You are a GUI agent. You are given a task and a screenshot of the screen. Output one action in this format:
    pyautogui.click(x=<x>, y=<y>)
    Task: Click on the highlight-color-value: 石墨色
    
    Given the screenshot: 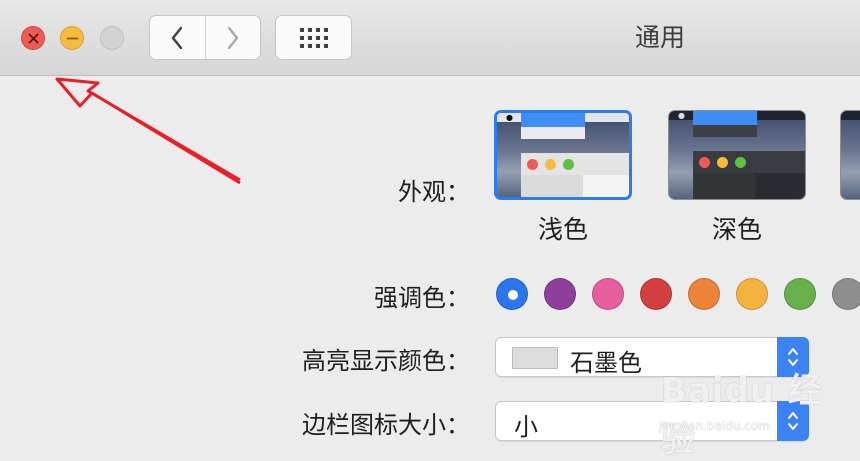 What is the action you would take?
    pyautogui.click(x=606, y=363)
    